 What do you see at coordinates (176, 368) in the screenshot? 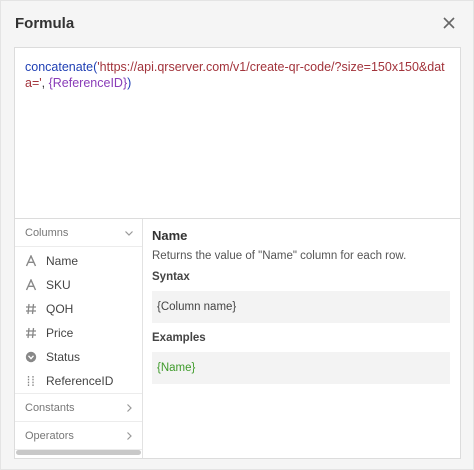
I see `example-value: {Name}` at bounding box center [176, 368].